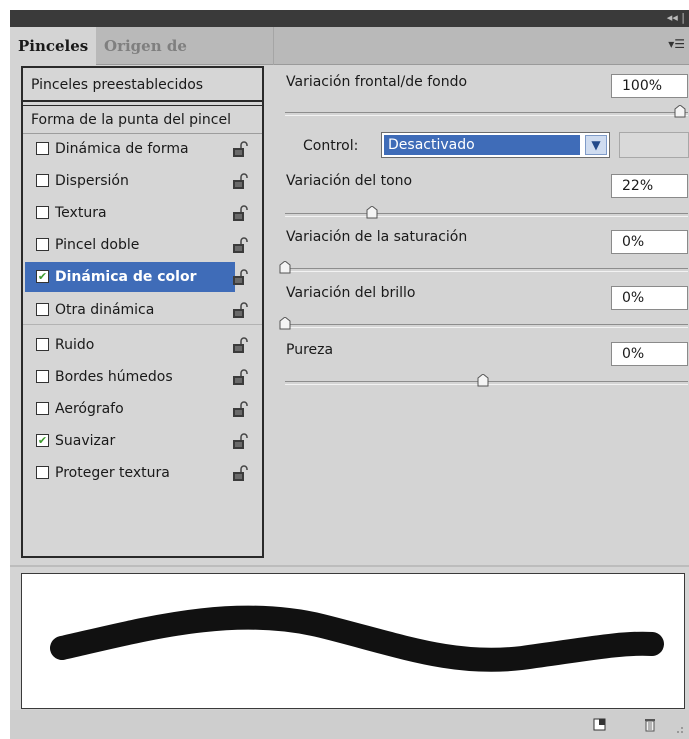  I want to click on option-row: ✔ Suavizar, so click(142, 441).